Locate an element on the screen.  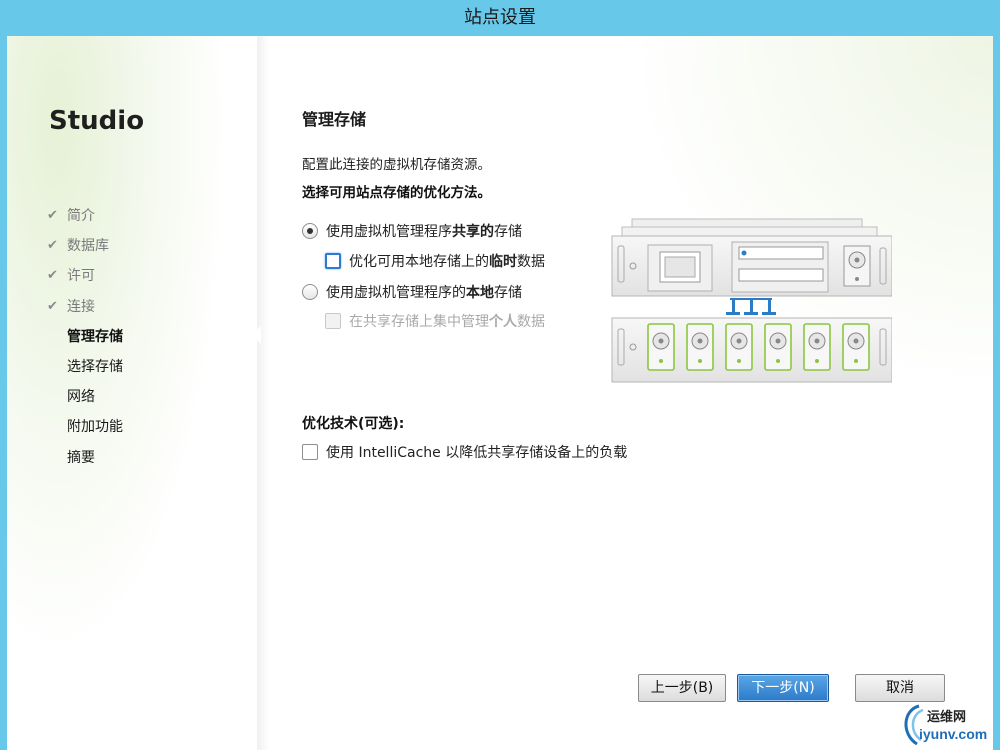
site-watermark: 运维网 iyunv.com is located at coordinates (945, 724).